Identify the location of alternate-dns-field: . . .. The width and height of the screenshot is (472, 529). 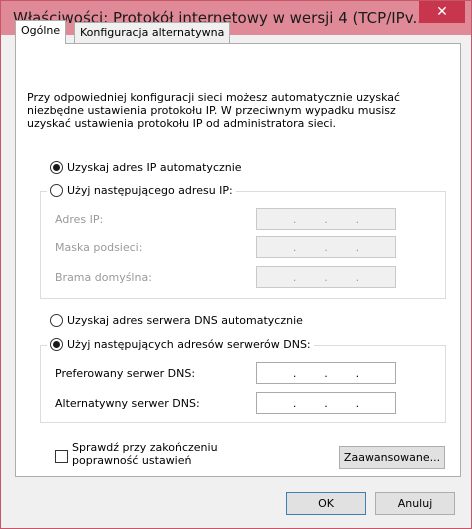
(326, 403).